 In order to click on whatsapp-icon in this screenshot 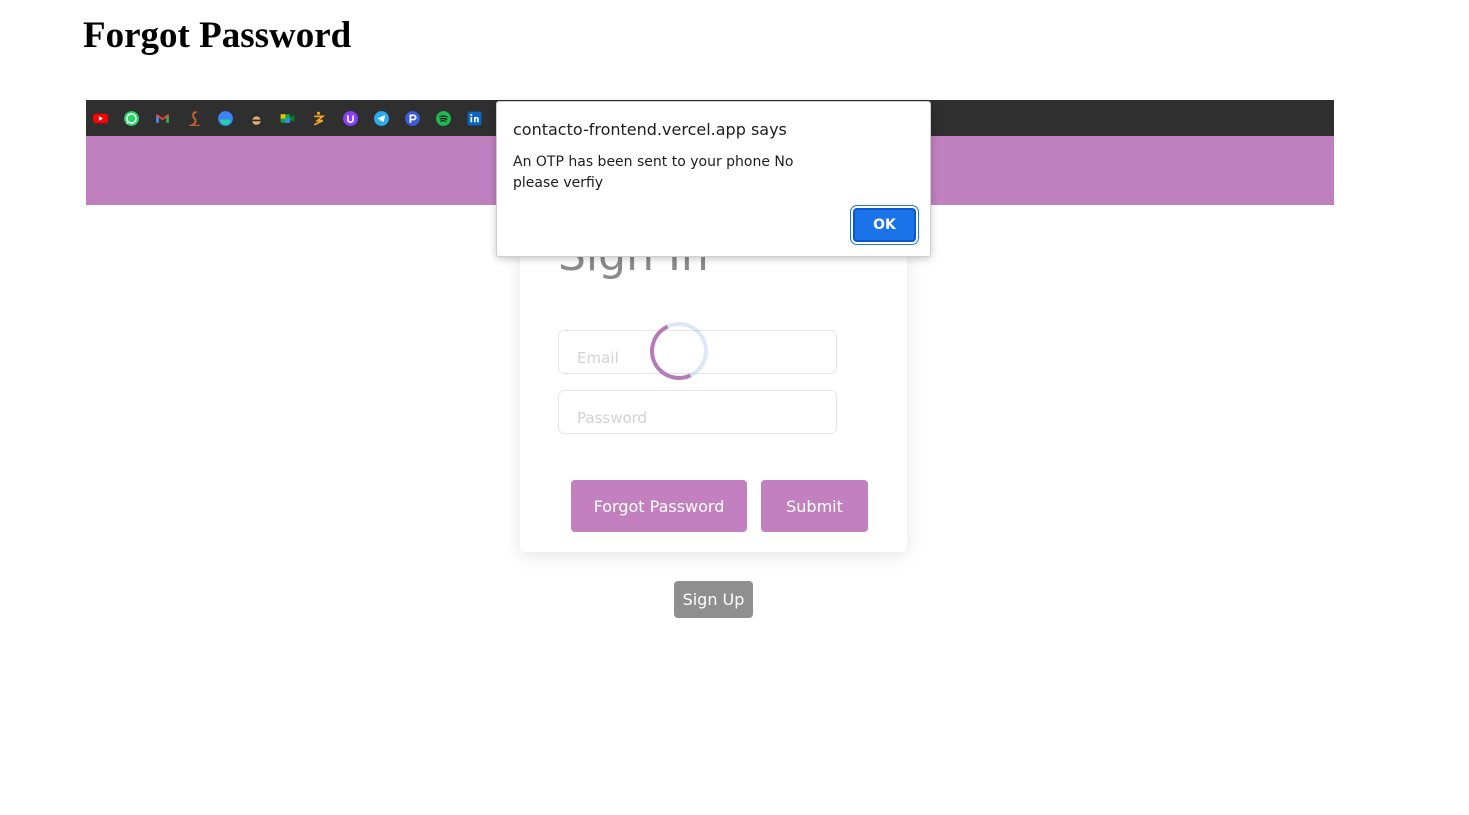, I will do `click(131, 118)`.